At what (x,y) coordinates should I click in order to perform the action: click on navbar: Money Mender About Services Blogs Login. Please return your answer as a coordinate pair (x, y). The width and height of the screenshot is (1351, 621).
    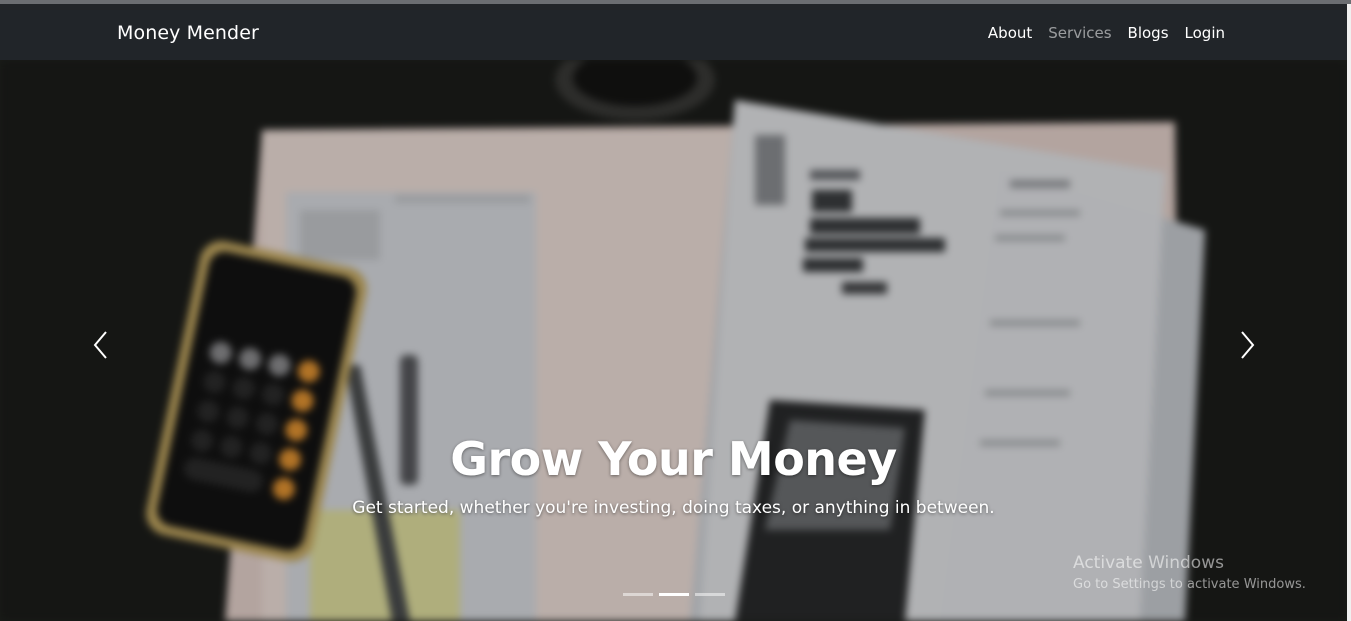
    Looking at the image, I should click on (673, 32).